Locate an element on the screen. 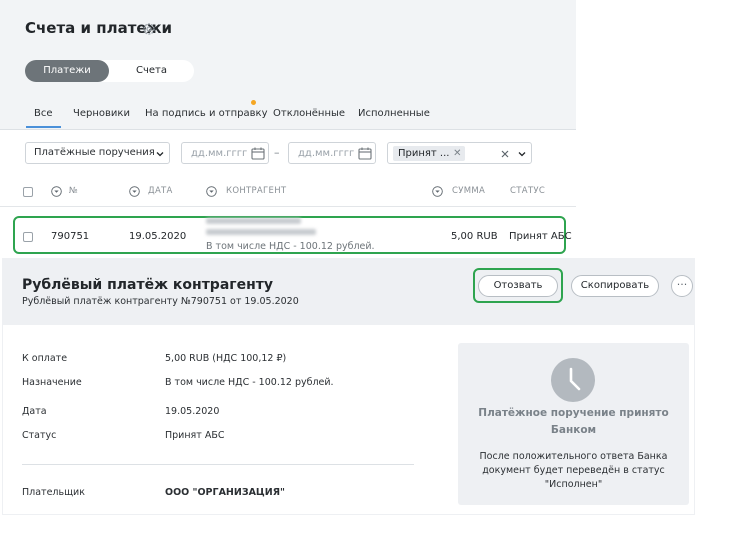  doc-type-select: Платёжные поручения is located at coordinates (97, 153).